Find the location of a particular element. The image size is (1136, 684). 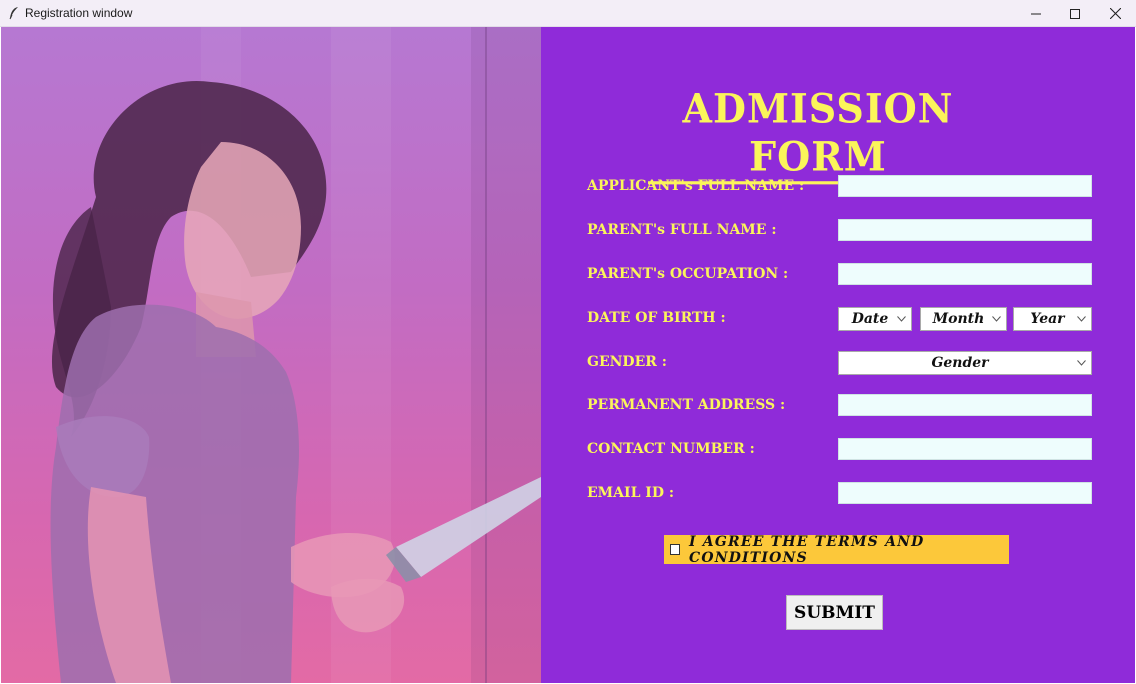

gender-select: Gender is located at coordinates (965, 363).